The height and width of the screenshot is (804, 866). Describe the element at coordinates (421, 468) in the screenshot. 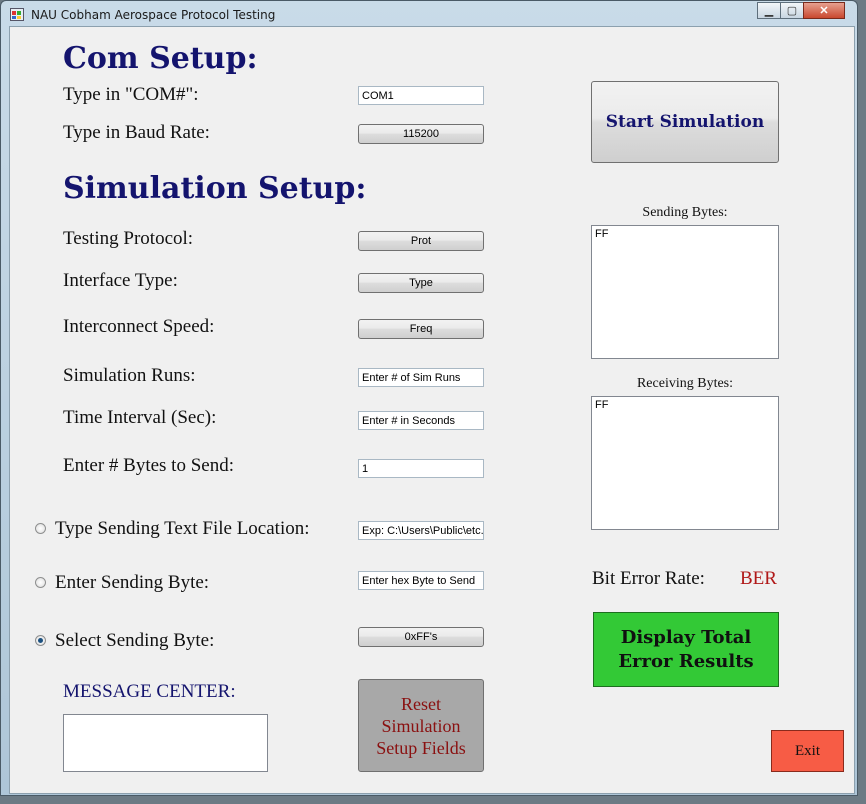

I see `bytes-count-input: 1` at that location.